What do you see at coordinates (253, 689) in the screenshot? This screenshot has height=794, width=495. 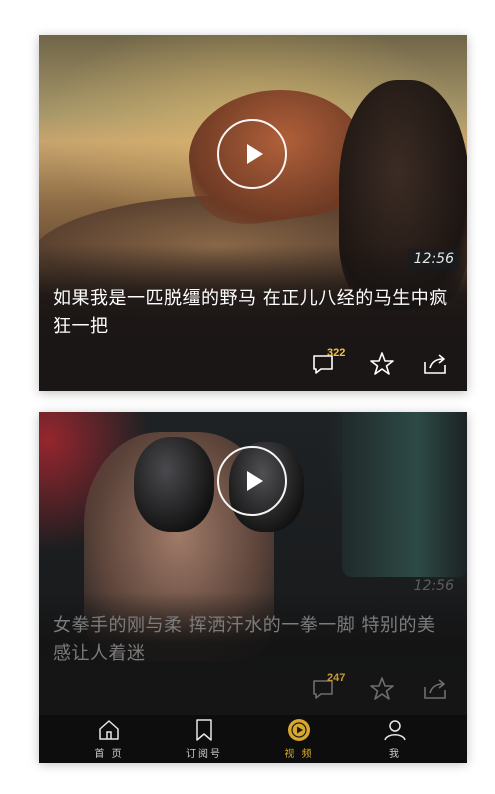 I see `video-actions: 247` at bounding box center [253, 689].